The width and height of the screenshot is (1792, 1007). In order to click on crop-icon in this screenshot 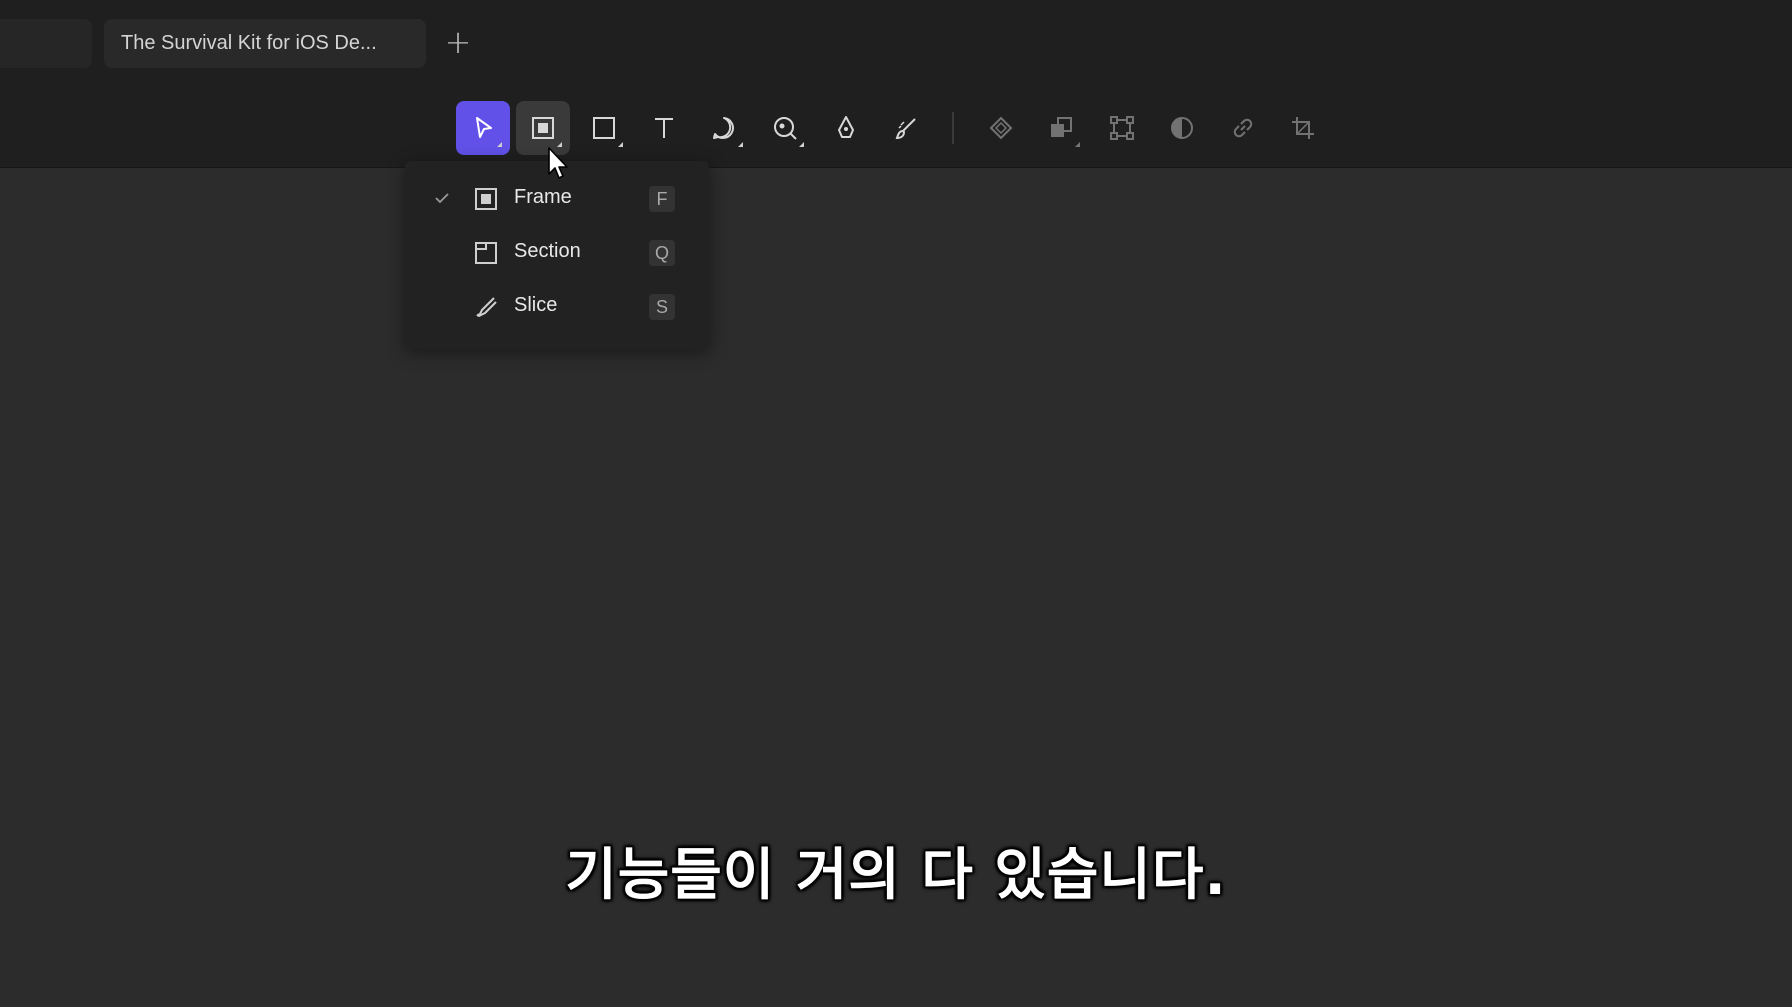, I will do `click(1303, 128)`.